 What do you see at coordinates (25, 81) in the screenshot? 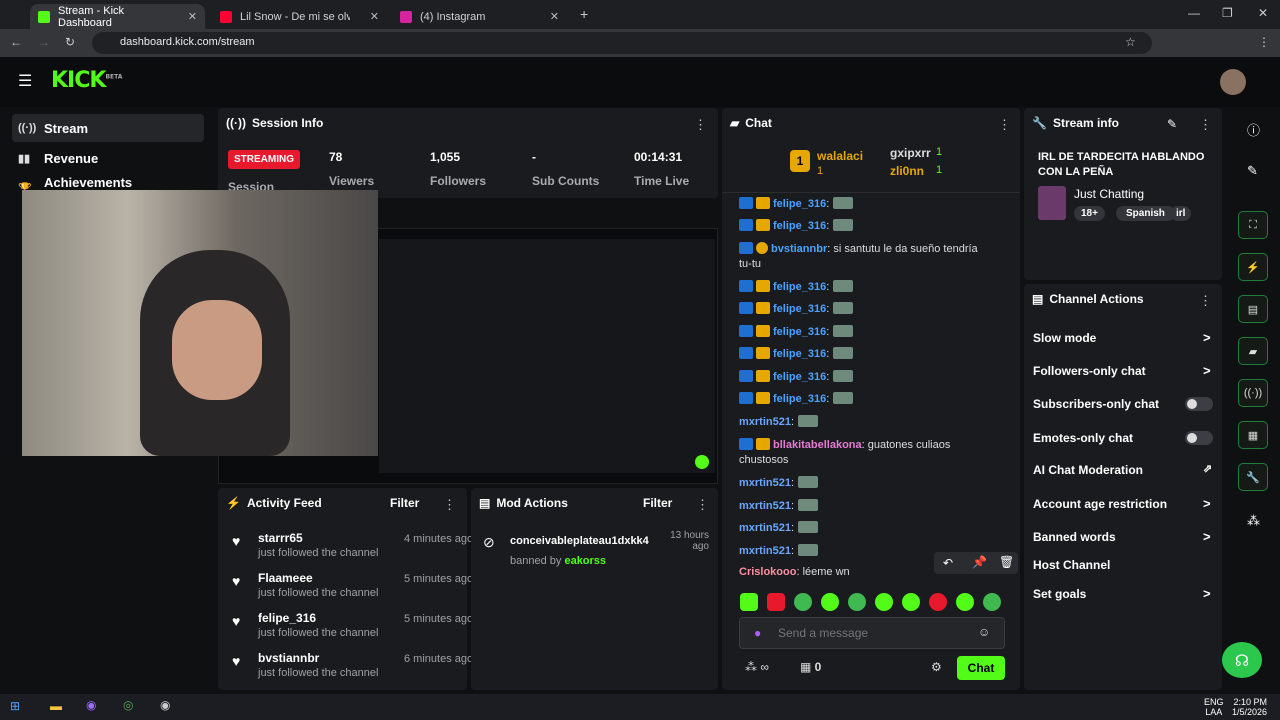
I see `hamburger-menu-icon: ☰` at bounding box center [25, 81].